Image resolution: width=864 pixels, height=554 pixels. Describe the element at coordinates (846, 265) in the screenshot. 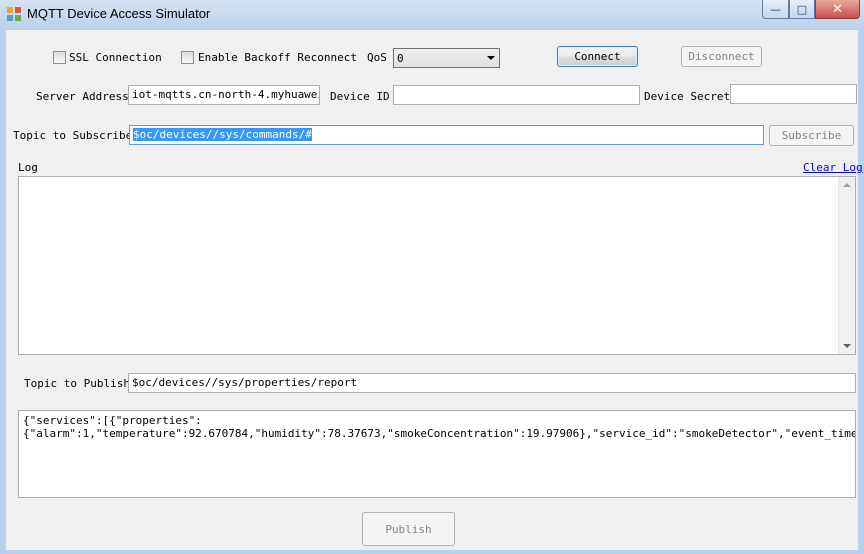

I see `log-scrollbar` at that location.